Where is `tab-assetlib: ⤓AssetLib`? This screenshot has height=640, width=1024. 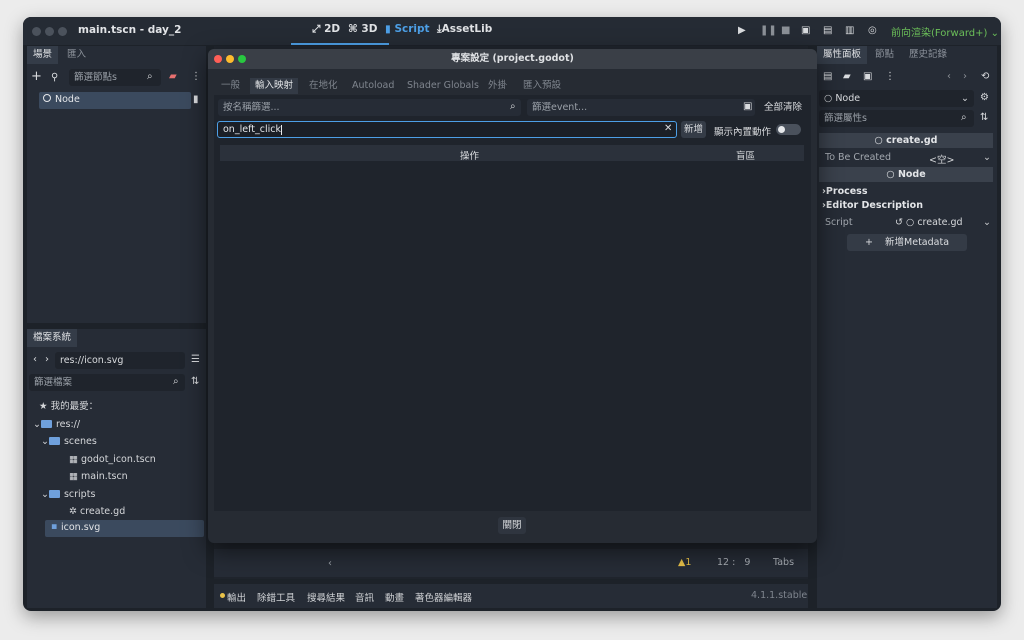 tab-assetlib: ⤓AssetLib is located at coordinates (464, 29).